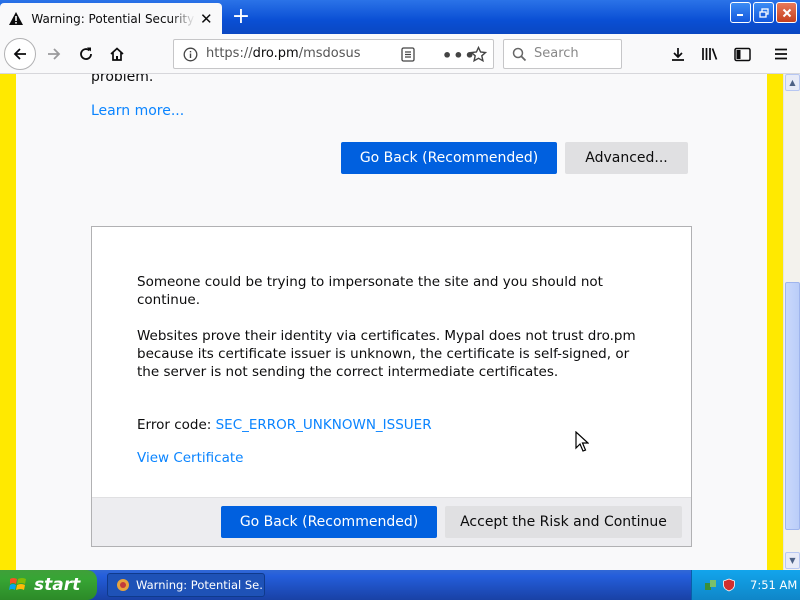 This screenshot has height=600, width=800. I want to click on reload-icon, so click(86, 53).